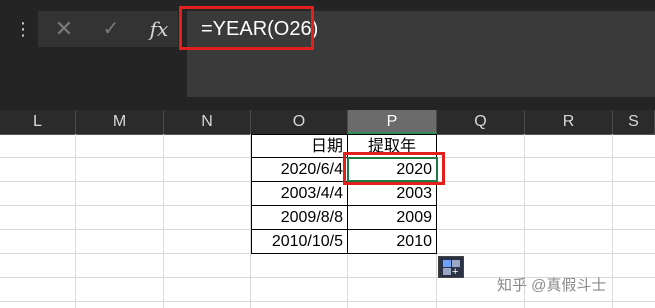 This screenshot has height=308, width=655. I want to click on column-header-r: R, so click(569, 122).